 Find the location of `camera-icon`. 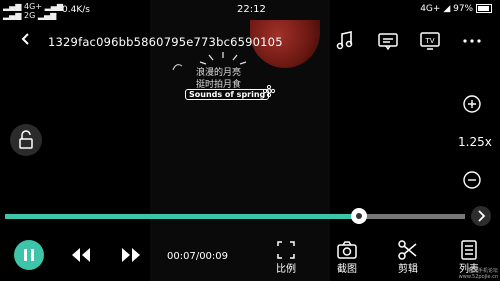

camera-icon is located at coordinates (347, 250).